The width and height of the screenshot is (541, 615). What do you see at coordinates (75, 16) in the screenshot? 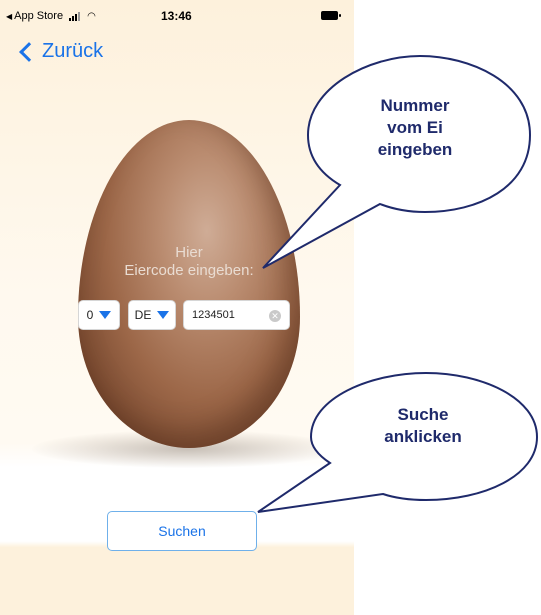
I see `cellular-signal-icon` at bounding box center [75, 16].